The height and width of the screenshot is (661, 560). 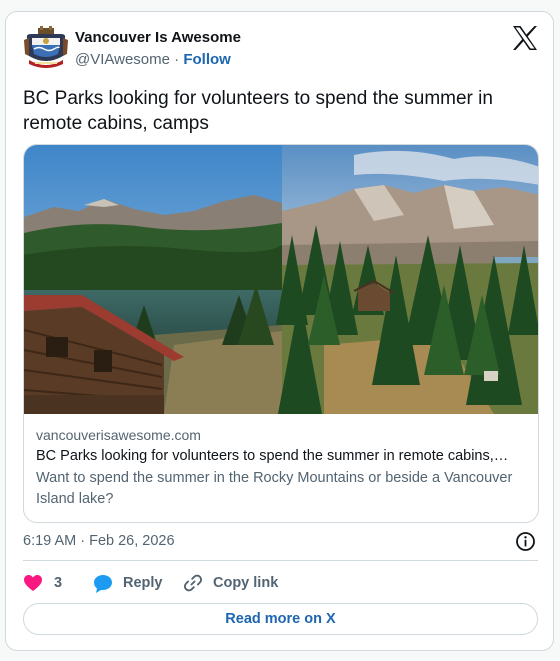 I want to click on like-count: 3, so click(x=58, y=583).